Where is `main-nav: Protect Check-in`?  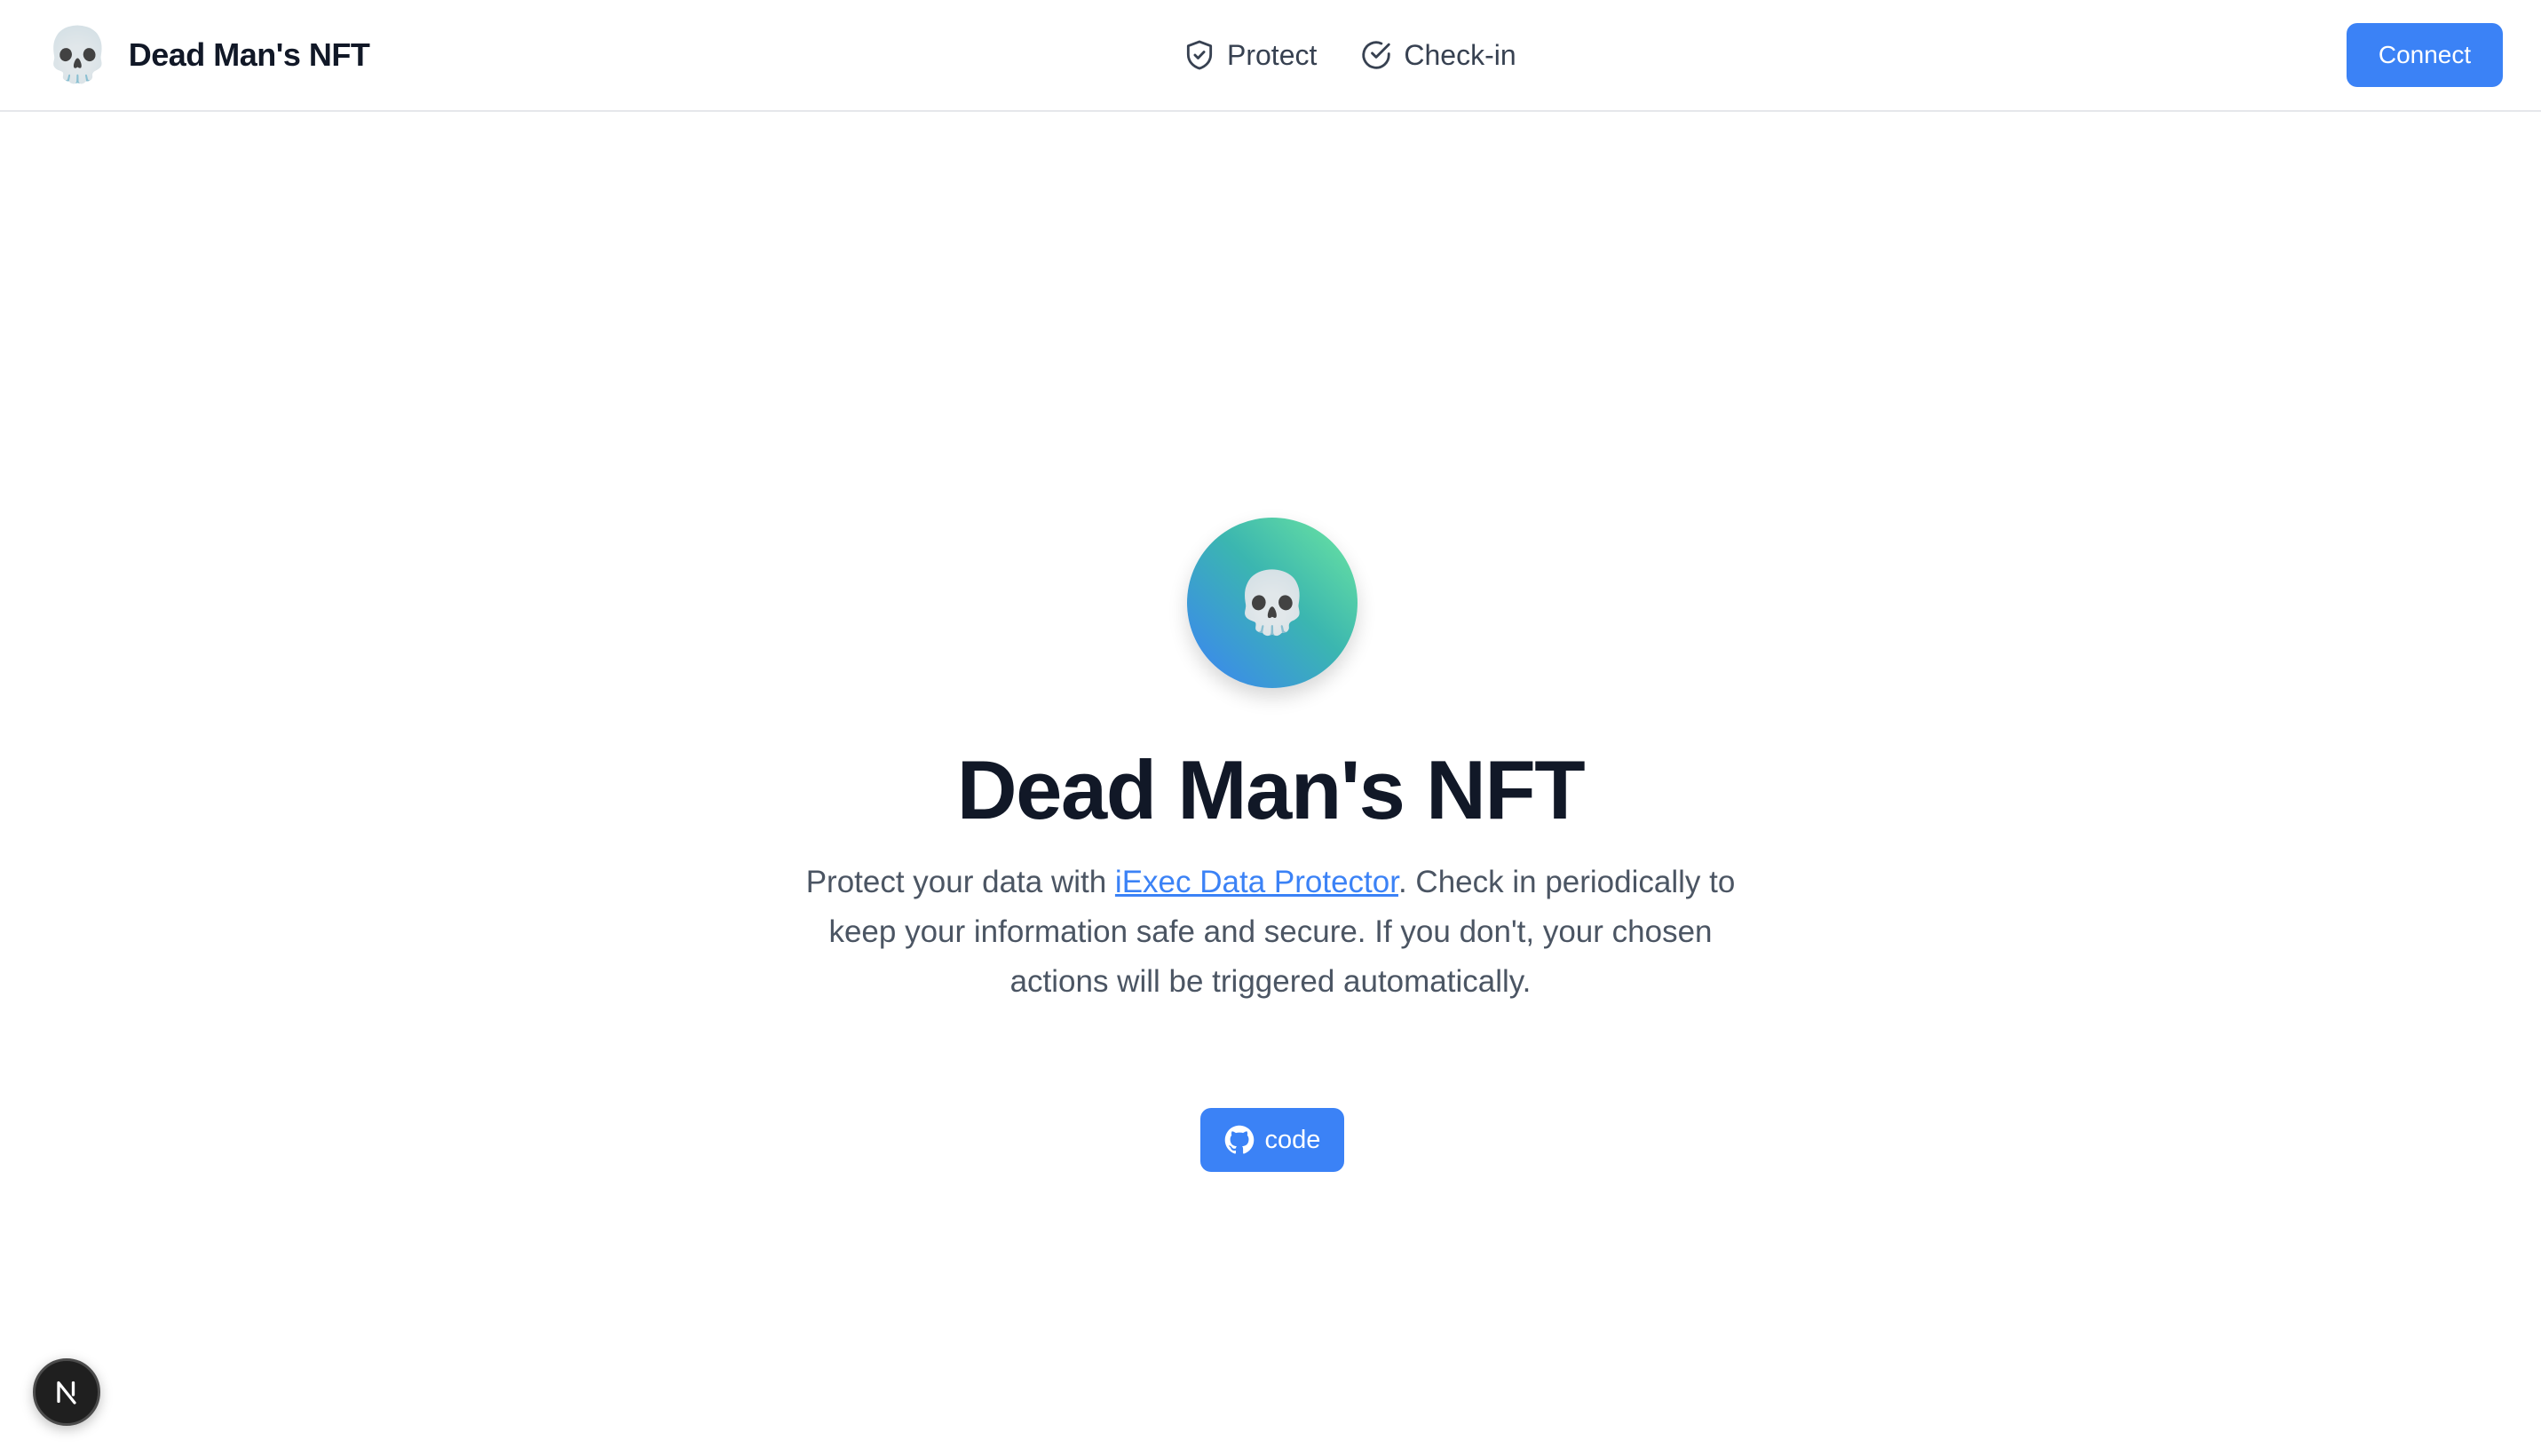 main-nav: Protect Check-in is located at coordinates (1349, 55).